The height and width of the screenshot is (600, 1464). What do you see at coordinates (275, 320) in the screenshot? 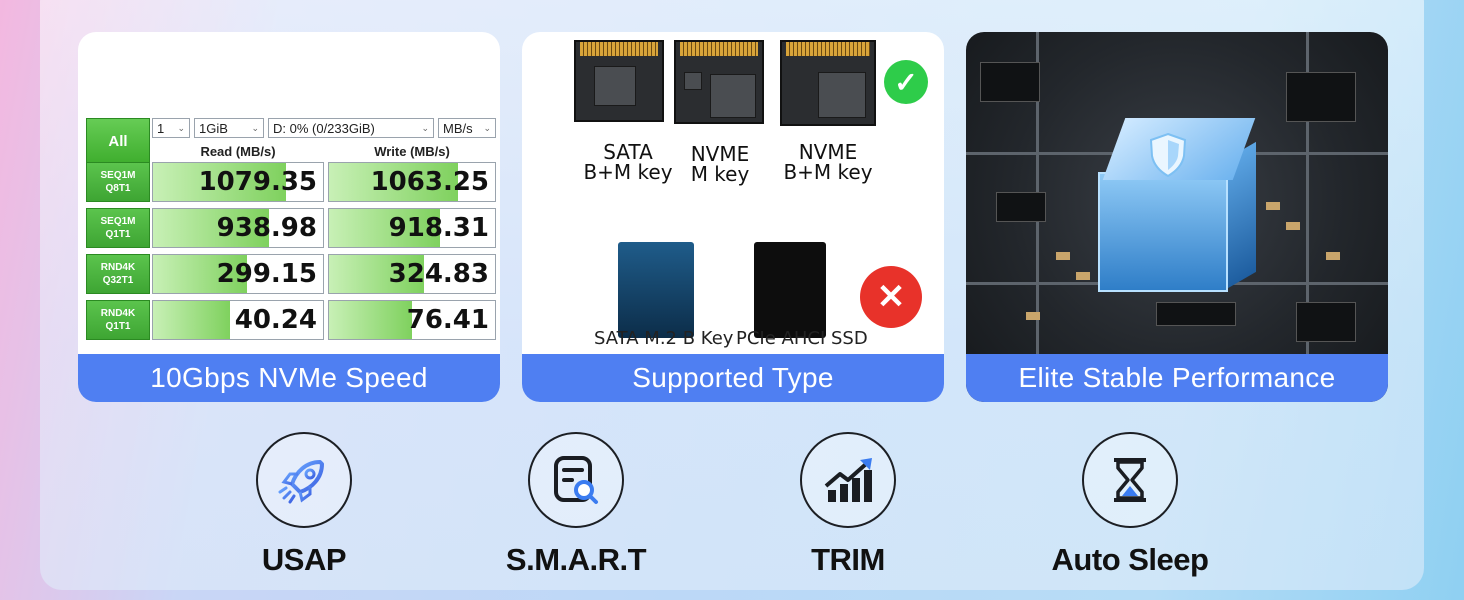
I see `read-speed-value: 40.24` at bounding box center [275, 320].